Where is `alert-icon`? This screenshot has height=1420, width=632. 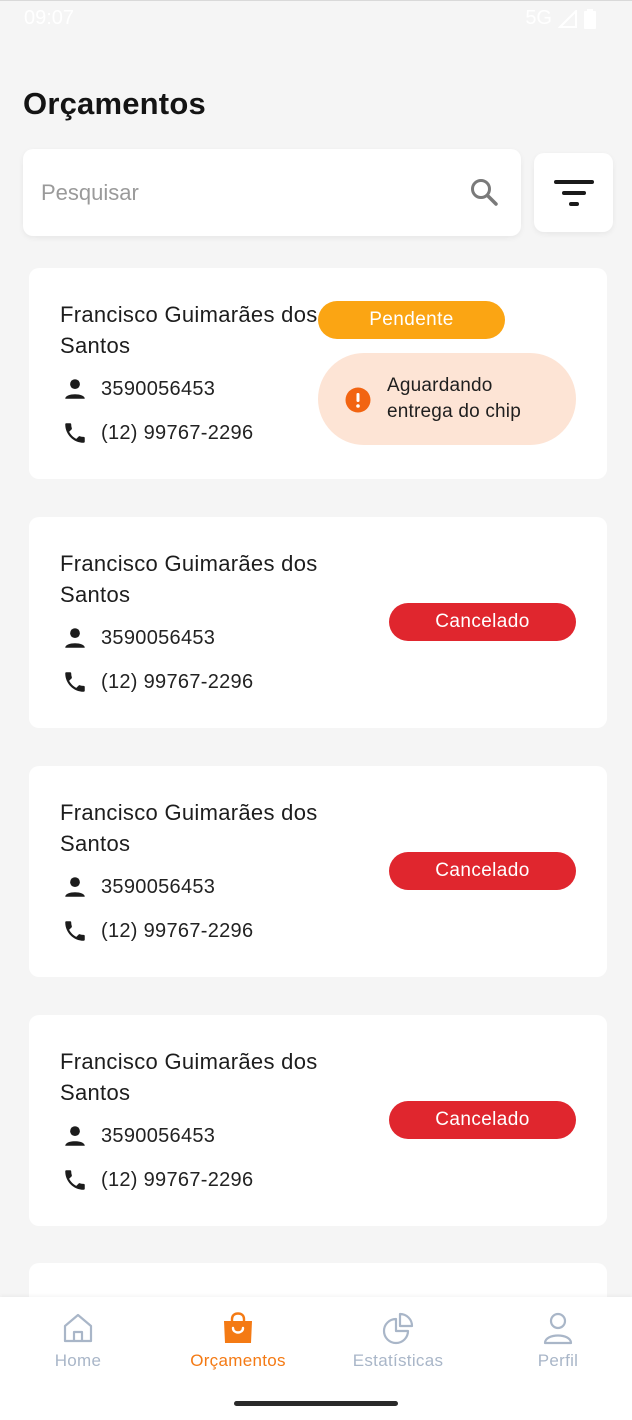 alert-icon is located at coordinates (358, 400).